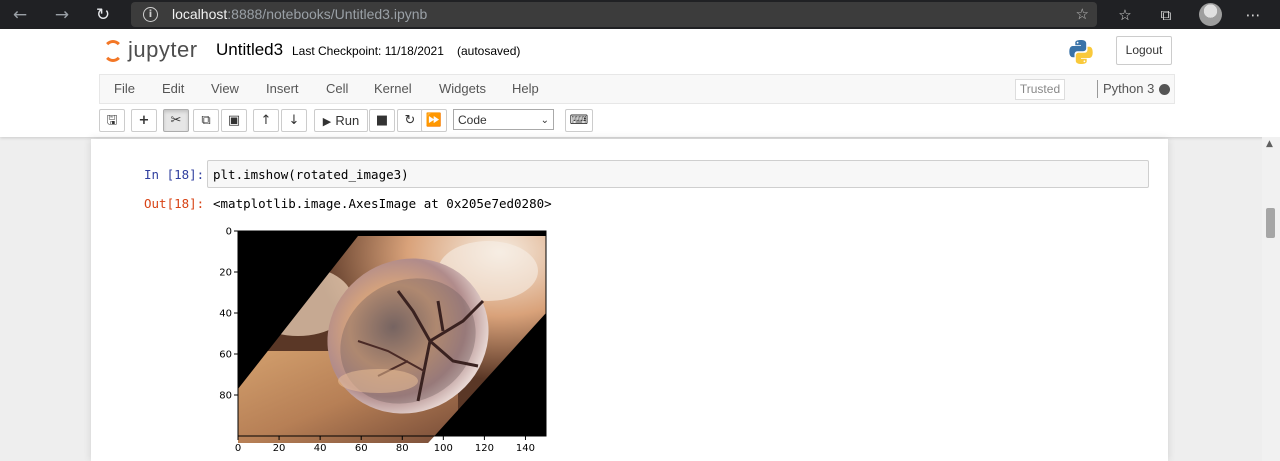  I want to click on input-prompt: In [18]:, so click(174, 174).